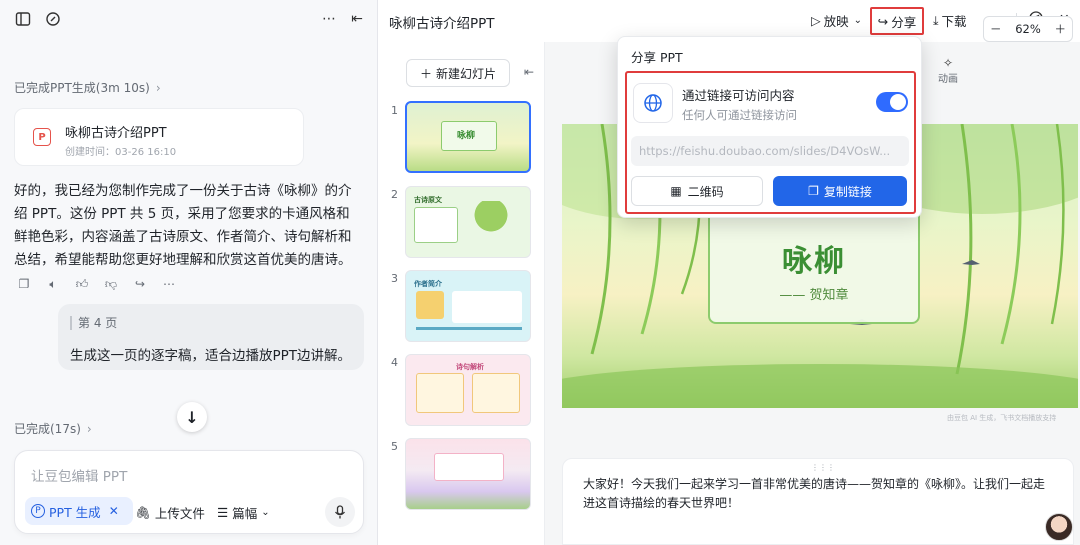 Image resolution: width=1080 pixels, height=545 pixels. I want to click on download-label: 下载, so click(954, 21).